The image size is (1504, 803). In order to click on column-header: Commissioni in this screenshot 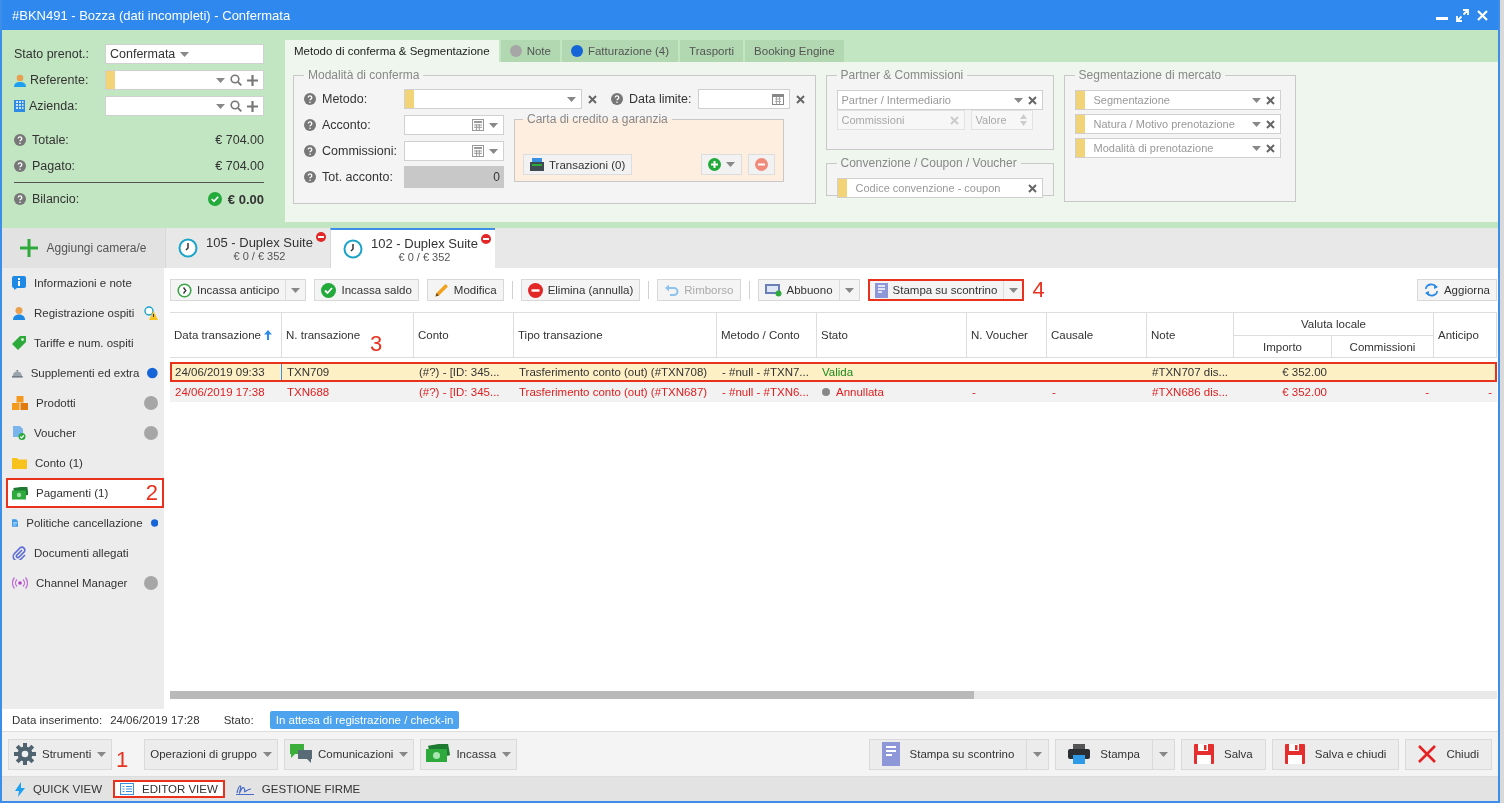, I will do `click(1383, 346)`.